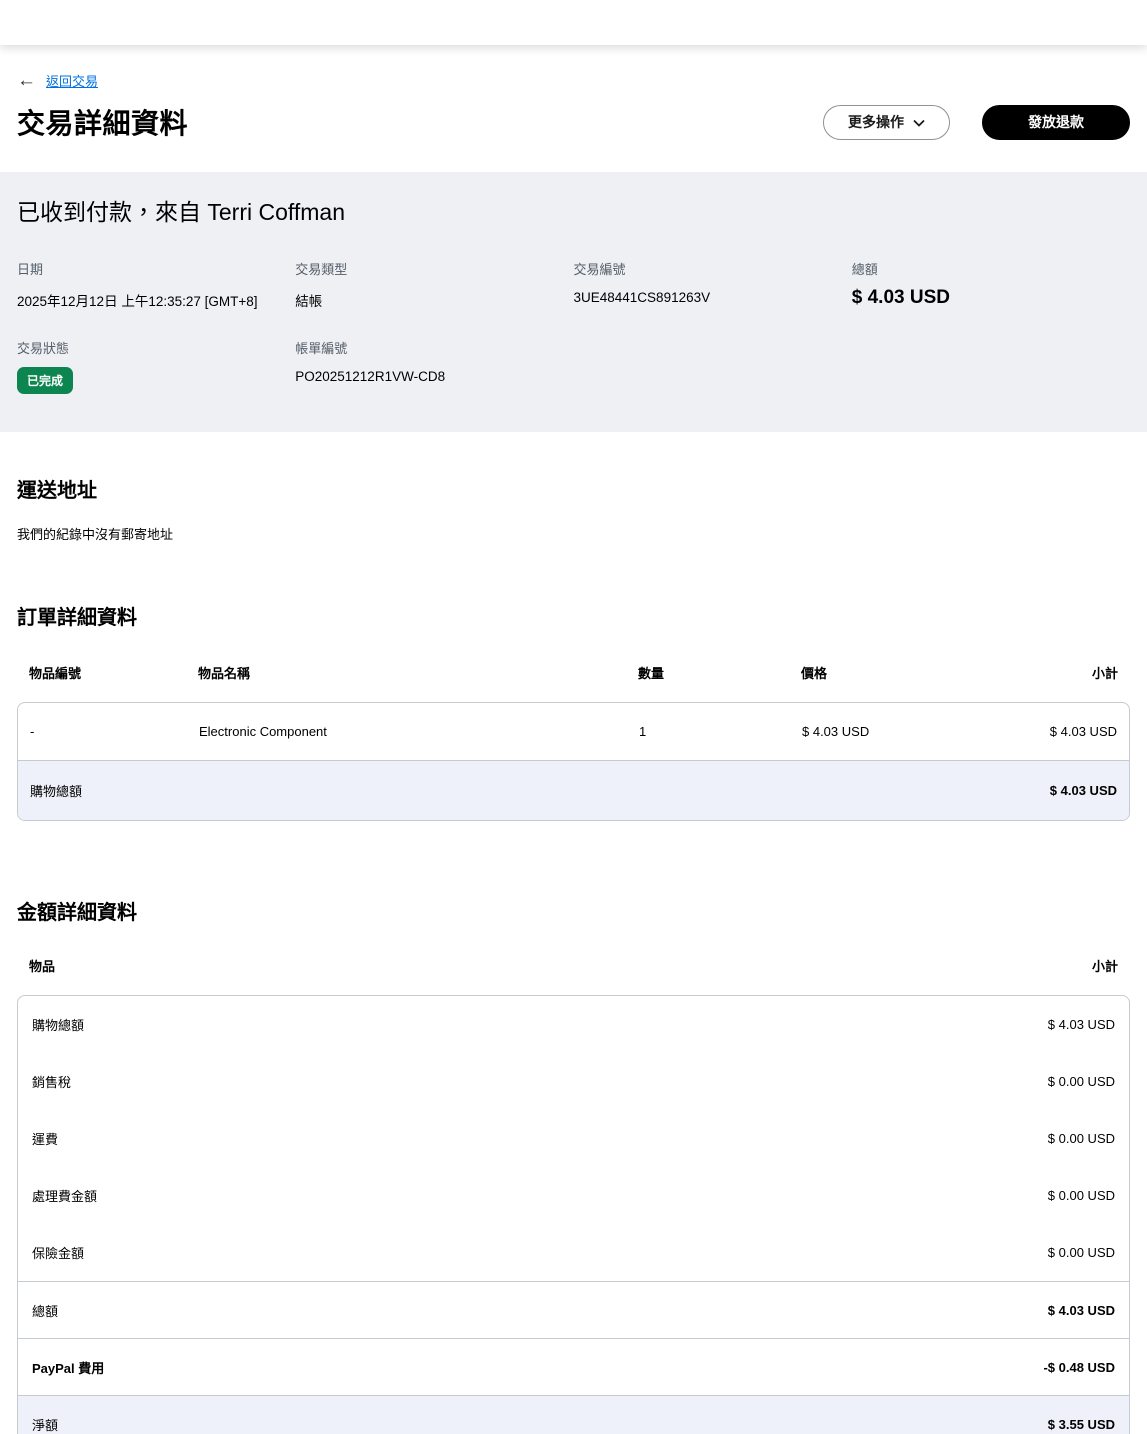 The width and height of the screenshot is (1147, 1434). I want to click on transaction-id-value: 3UE48441CS891263V, so click(642, 297).